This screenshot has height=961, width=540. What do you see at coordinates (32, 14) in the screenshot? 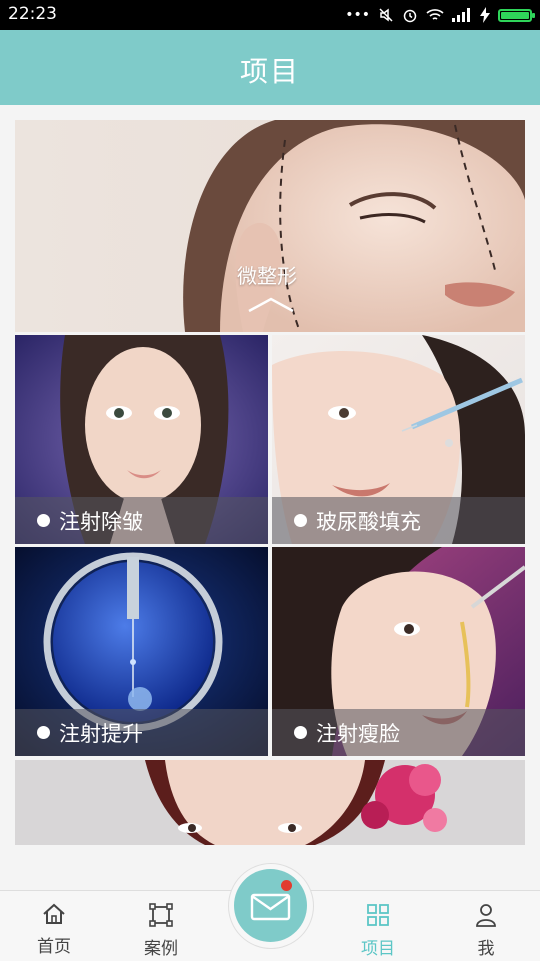
I see `status-time: 22:23` at bounding box center [32, 14].